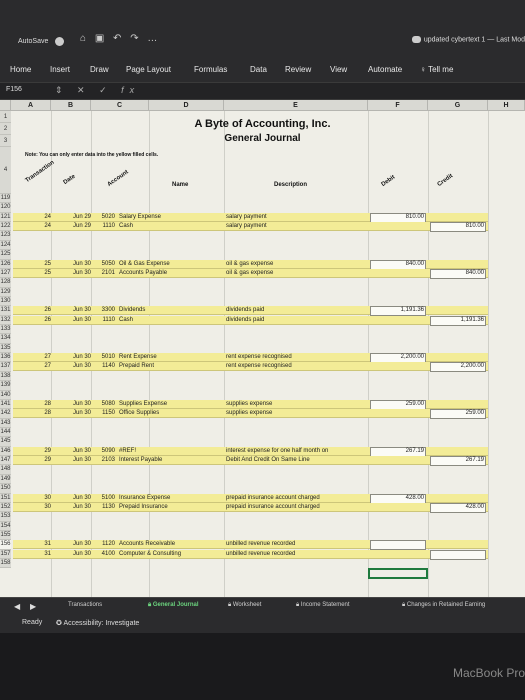  I want to click on name-cell: Salary Expense, so click(171, 217).